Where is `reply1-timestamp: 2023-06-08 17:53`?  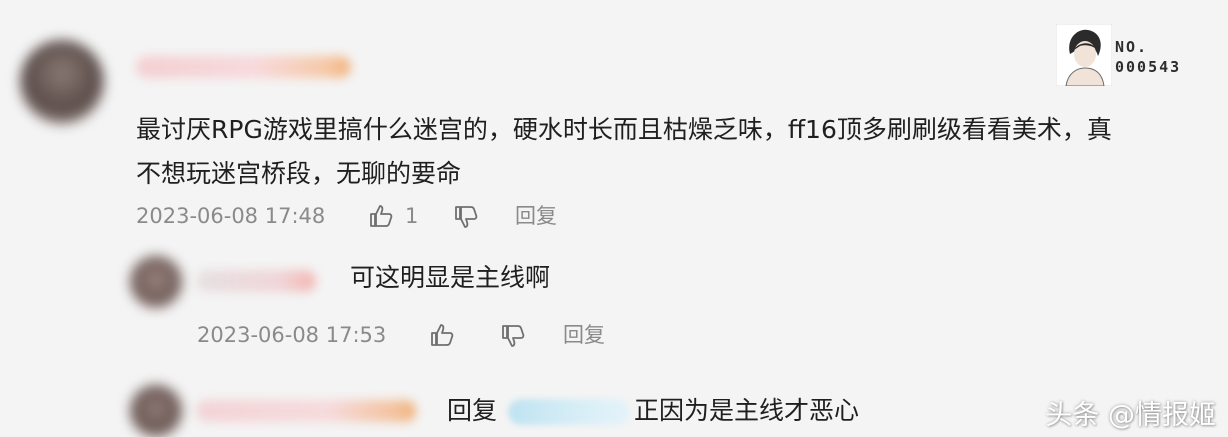 reply1-timestamp: 2023-06-08 17:53 is located at coordinates (292, 335).